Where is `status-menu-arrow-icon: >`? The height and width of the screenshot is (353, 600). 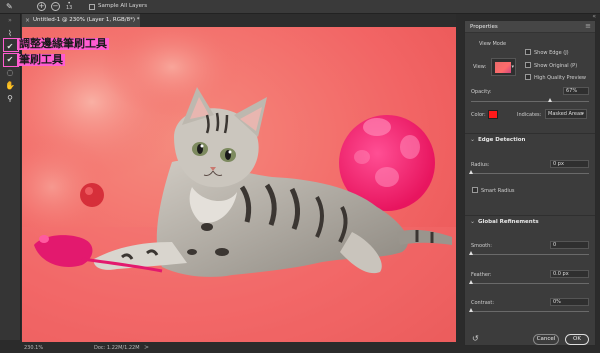
status-menu-arrow-icon: > is located at coordinates (146, 347).